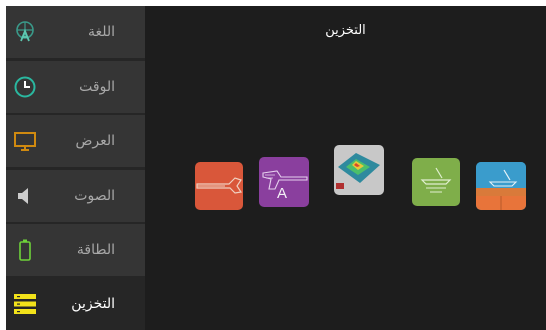 The image size is (546, 330). I want to click on ground-scan-tile, so click(501, 186).